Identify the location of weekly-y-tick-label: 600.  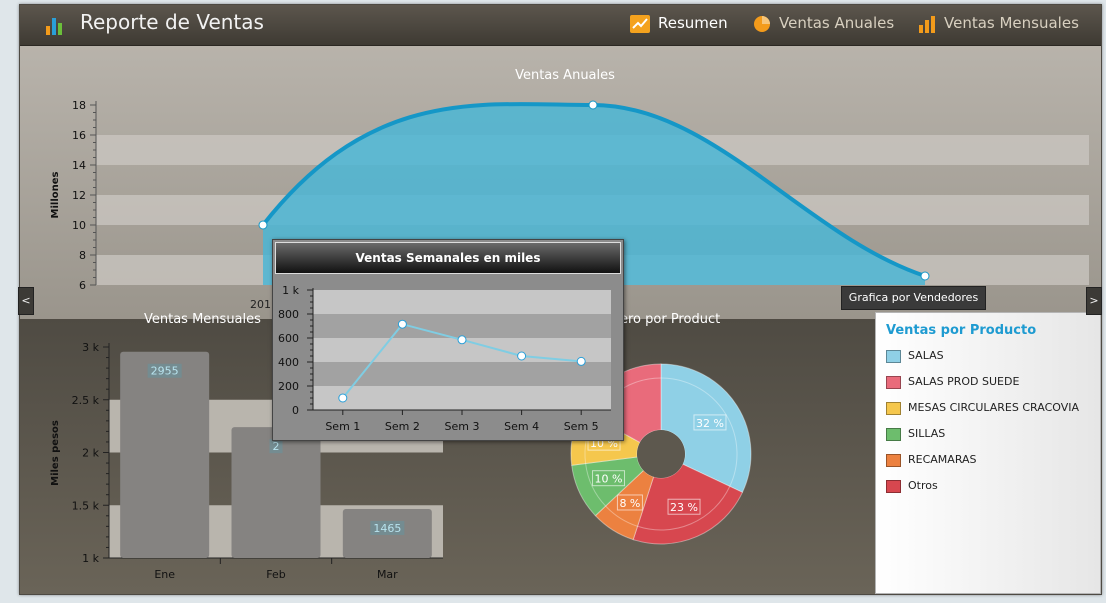
(288, 338).